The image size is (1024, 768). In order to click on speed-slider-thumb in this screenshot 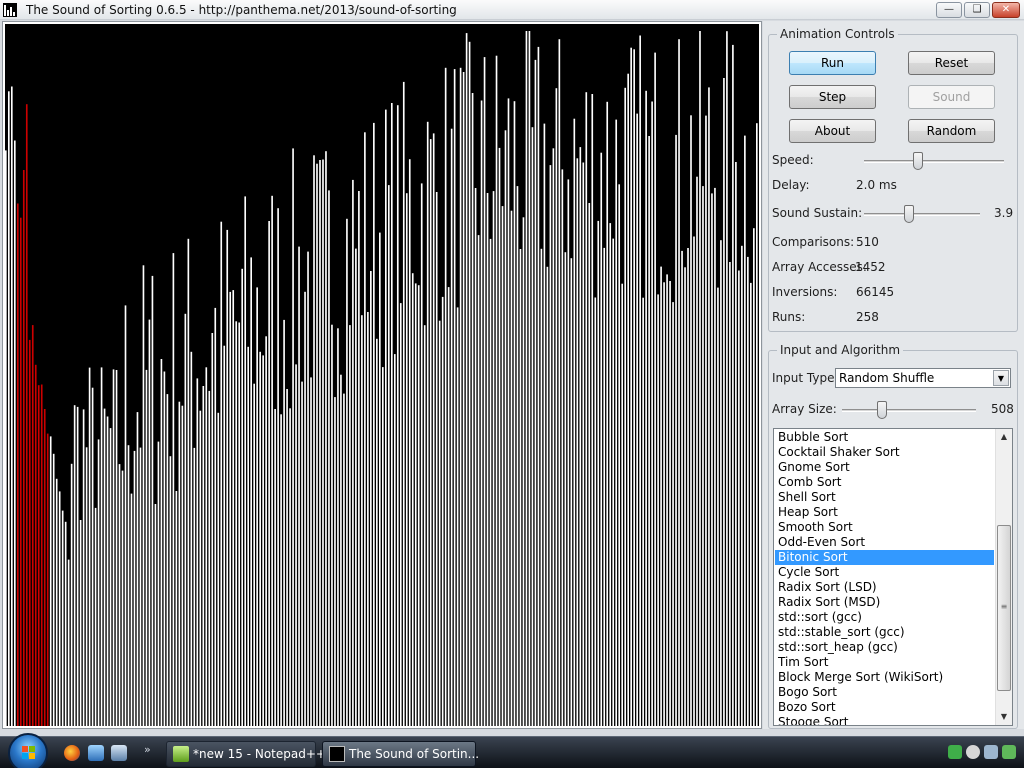, I will do `click(918, 161)`.